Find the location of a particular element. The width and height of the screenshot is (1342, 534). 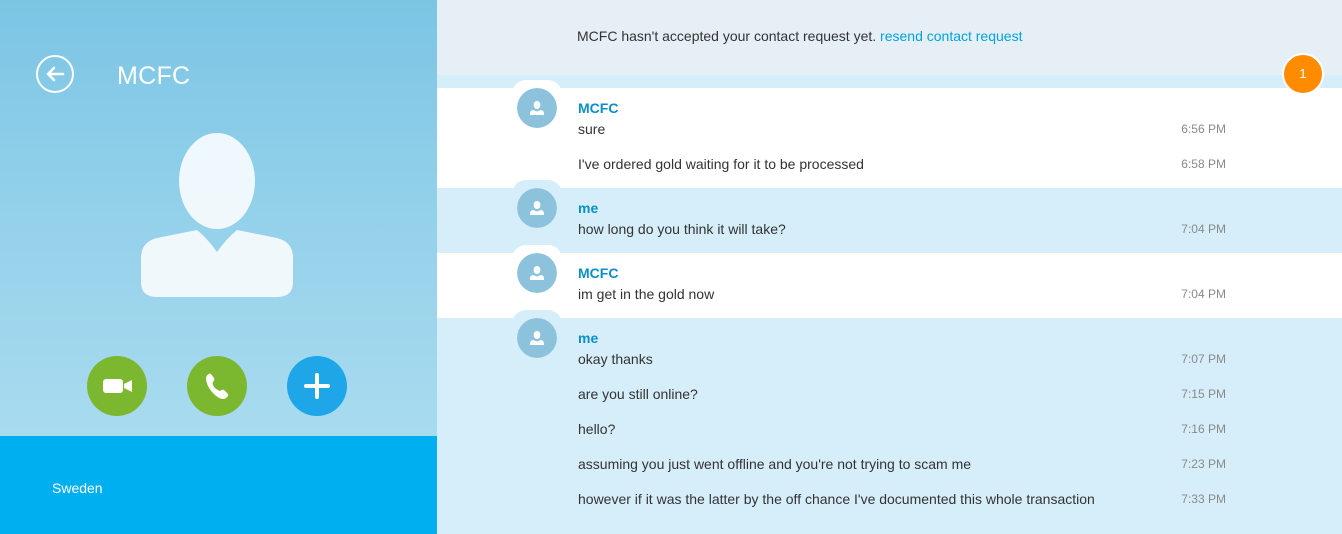

message-timestamp: 7:33 PM is located at coordinates (1203, 499).